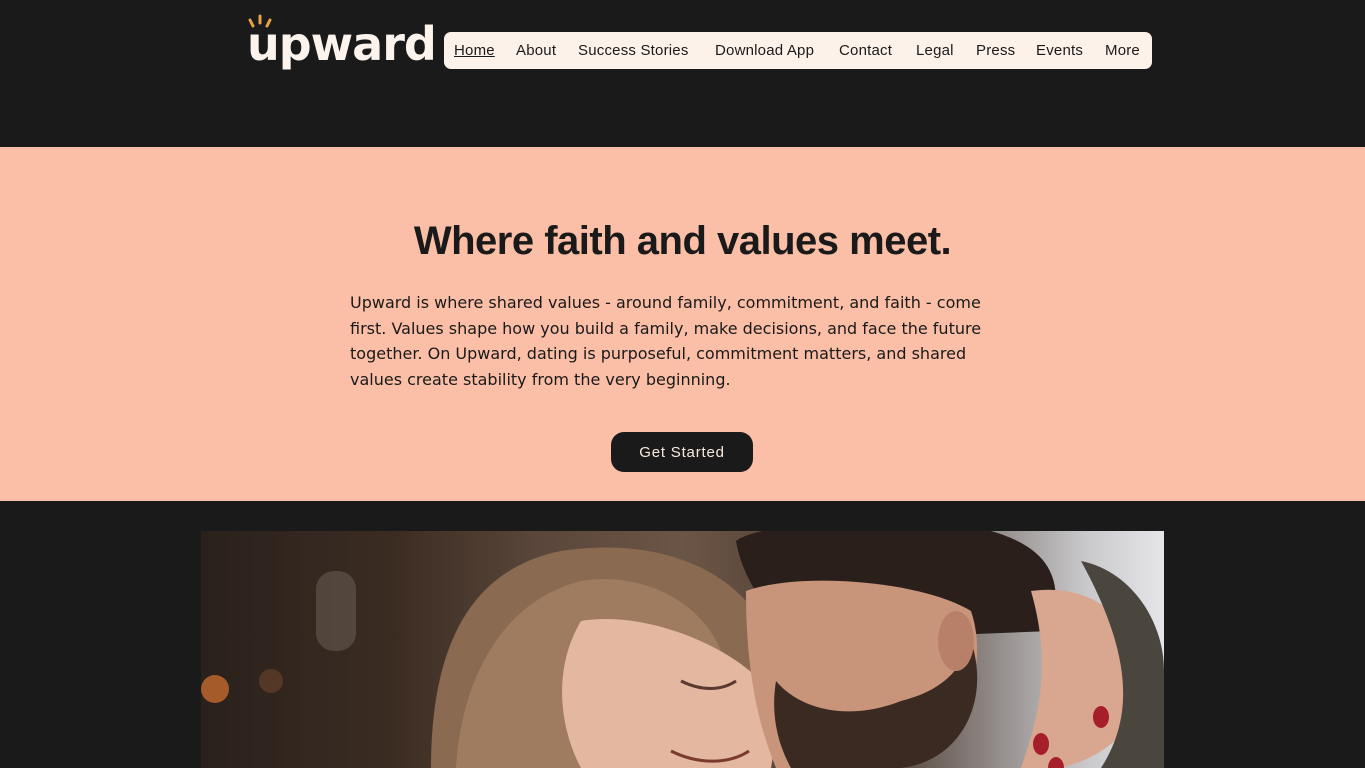 This screenshot has width=1365, height=768. I want to click on hero-title: Where faith and values meet., so click(682, 241).